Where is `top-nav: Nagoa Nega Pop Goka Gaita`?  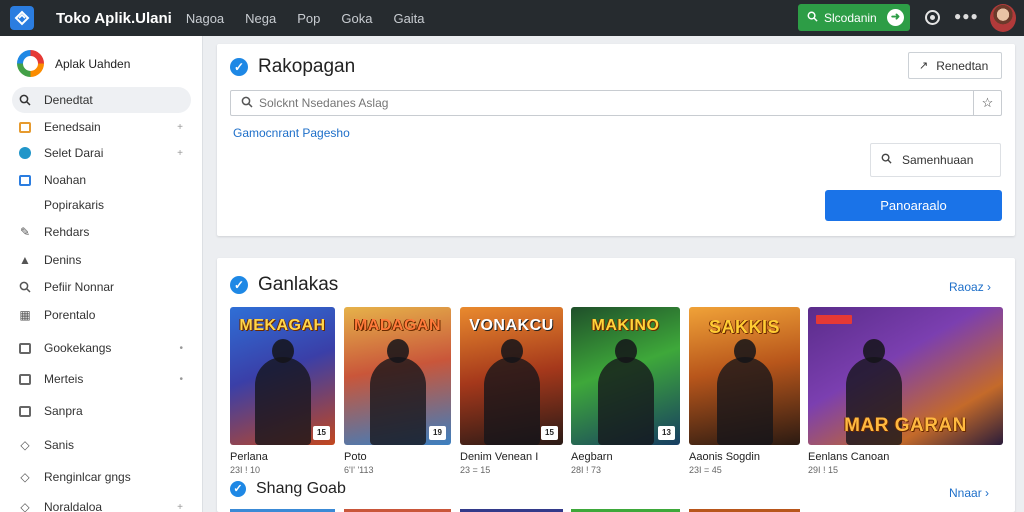 top-nav: Nagoa Nega Pop Goka Gaita is located at coordinates (316, 18).